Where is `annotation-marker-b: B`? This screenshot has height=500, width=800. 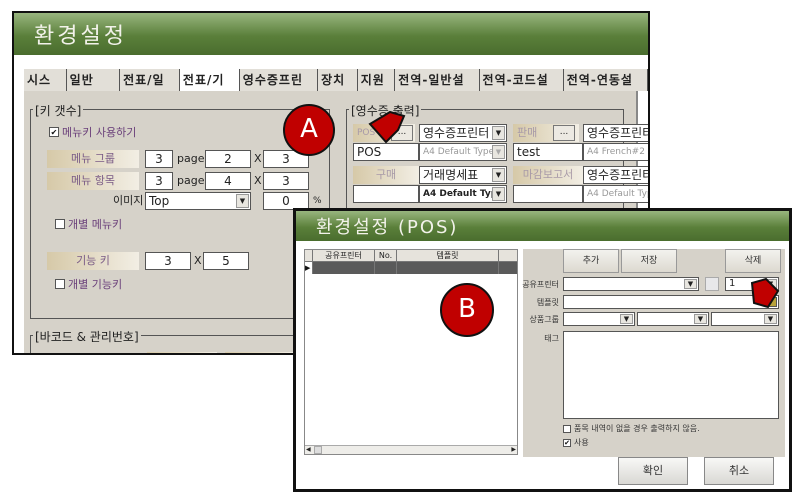
annotation-marker-b: B is located at coordinates (467, 310).